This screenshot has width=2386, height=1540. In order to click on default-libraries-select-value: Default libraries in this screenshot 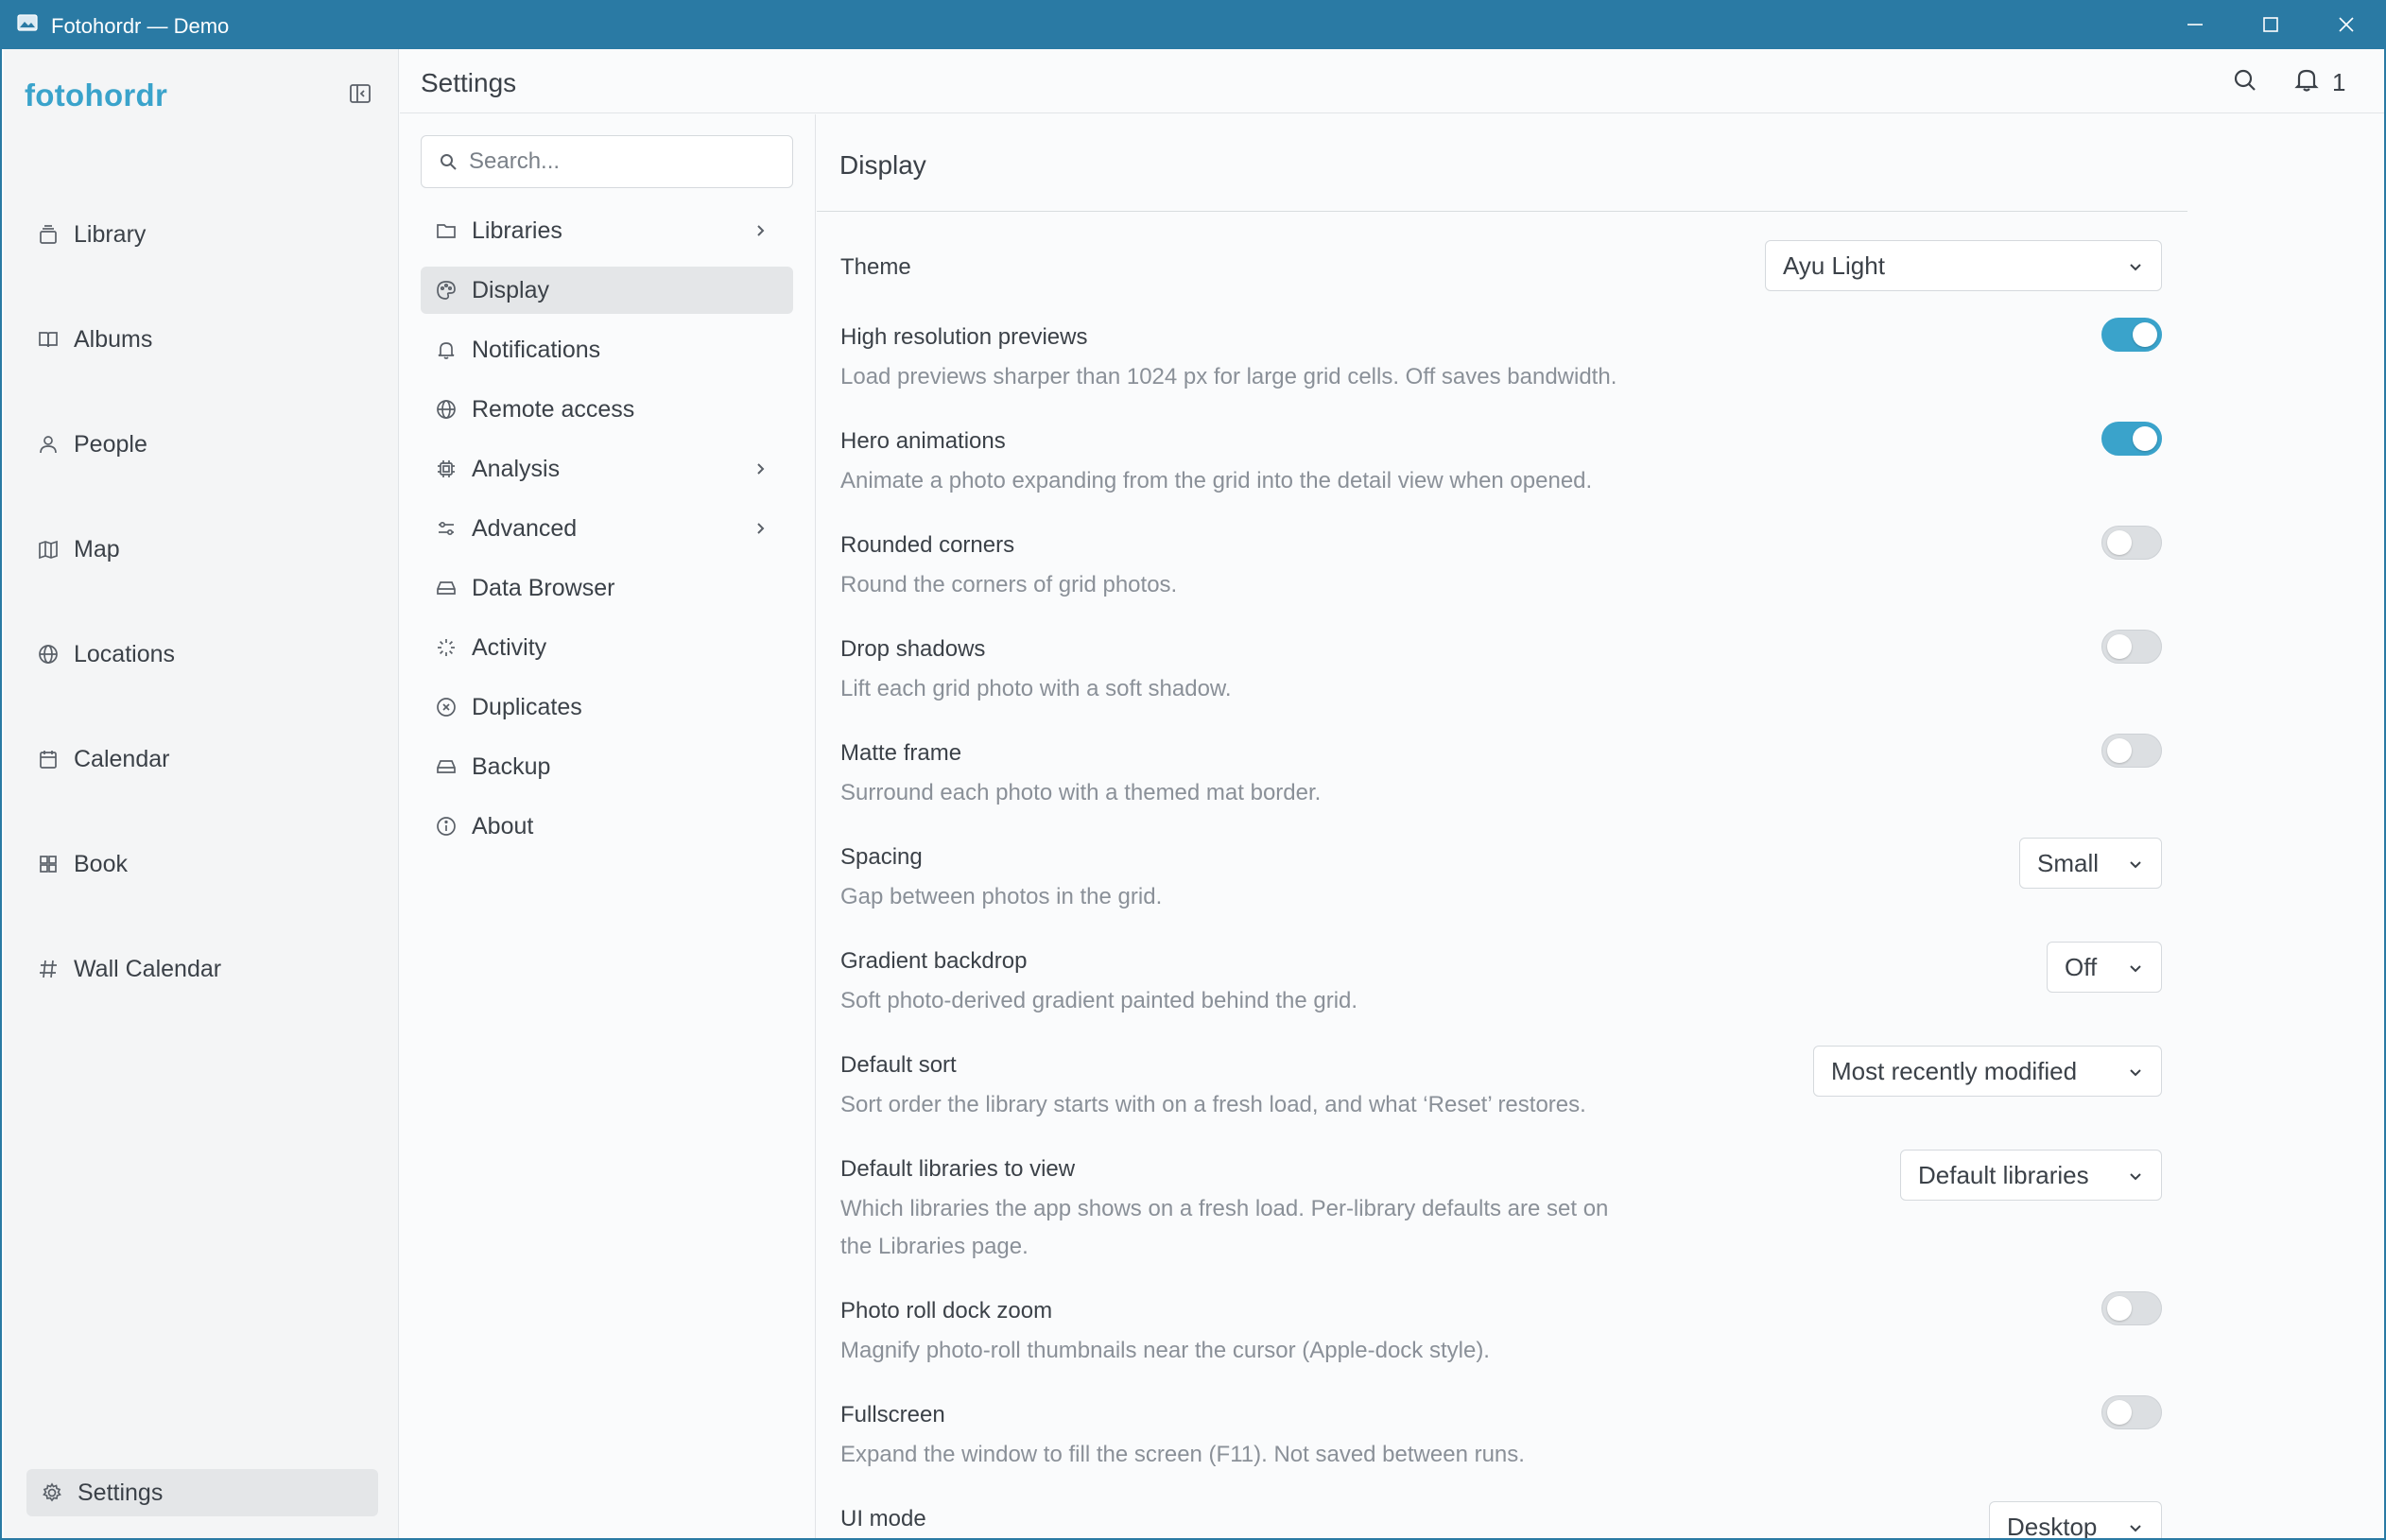, I will do `click(2003, 1174)`.